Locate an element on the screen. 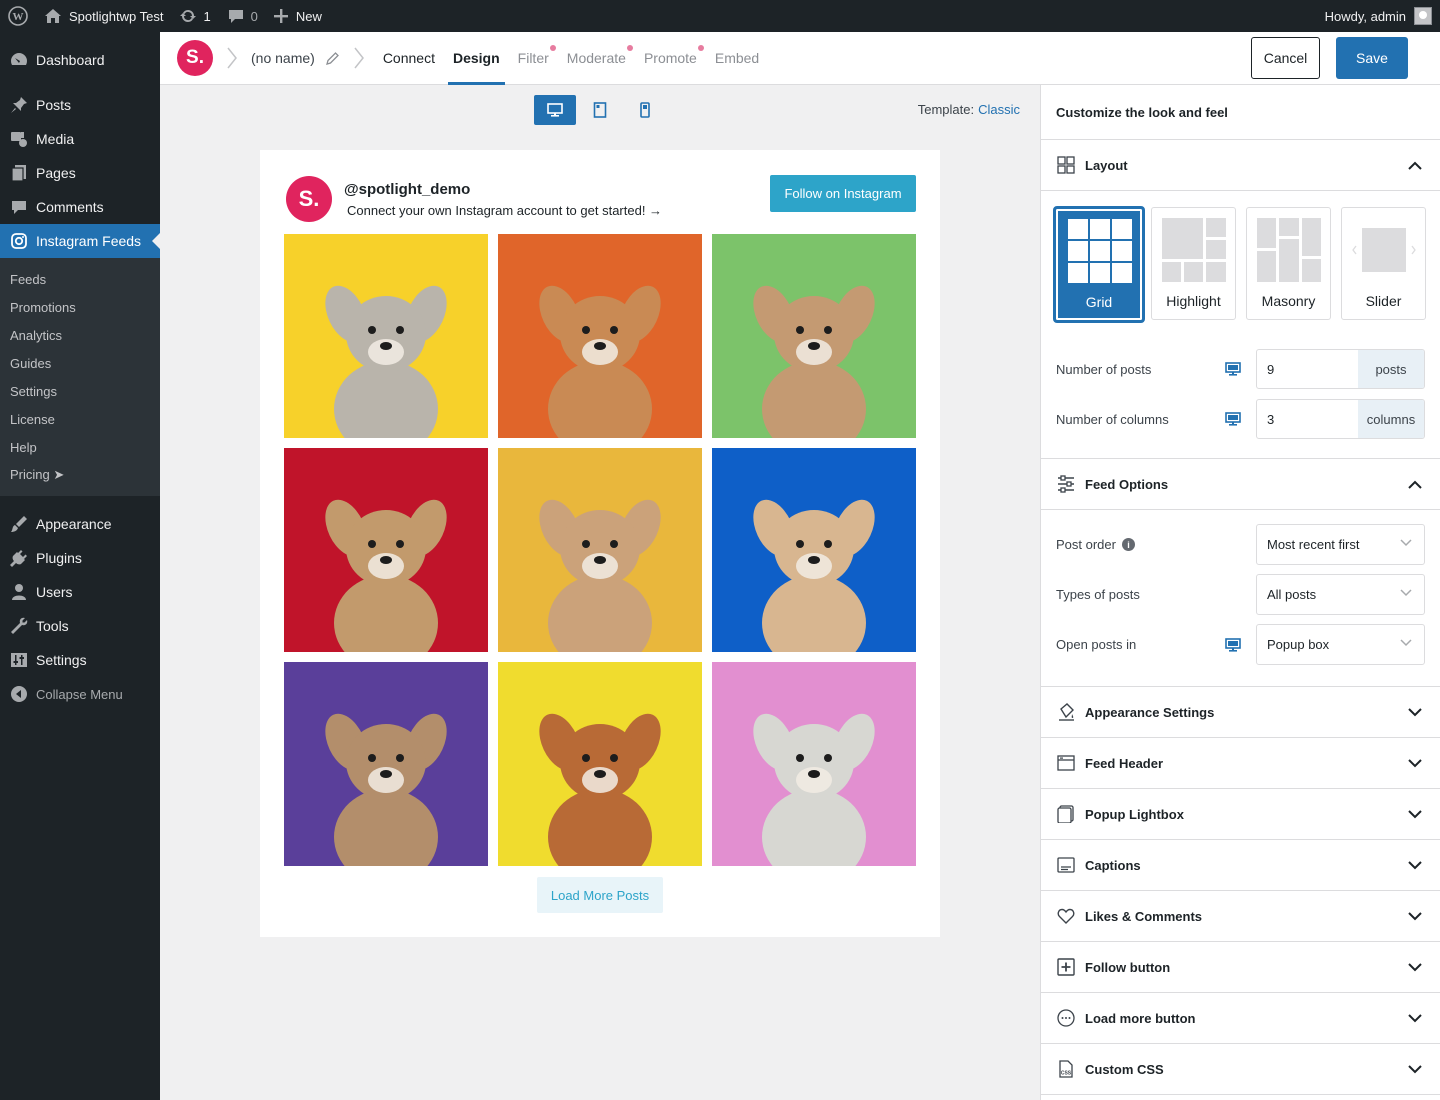 The height and width of the screenshot is (1100, 1440). wrench-icon is located at coordinates (19, 626).